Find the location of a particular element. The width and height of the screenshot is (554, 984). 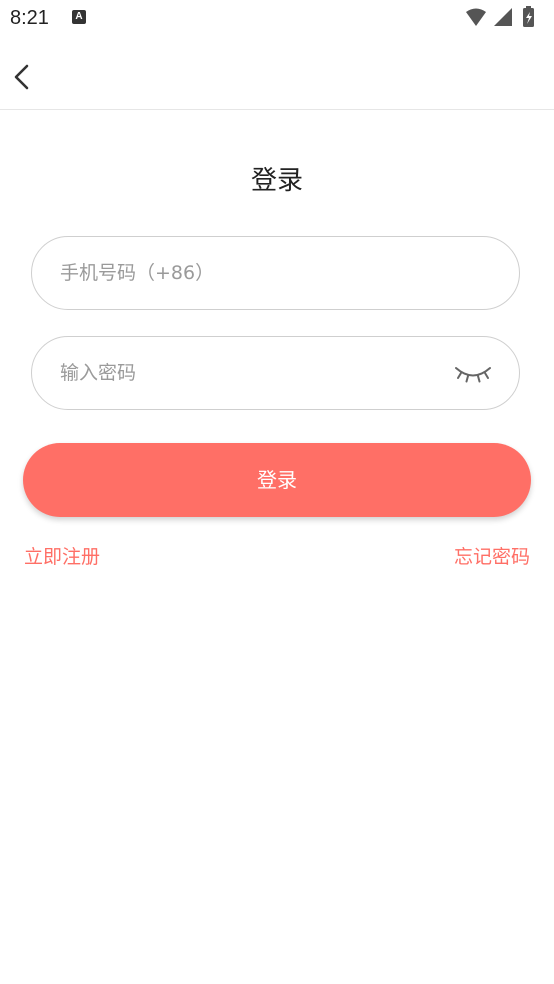

phone-input is located at coordinates (250, 273).